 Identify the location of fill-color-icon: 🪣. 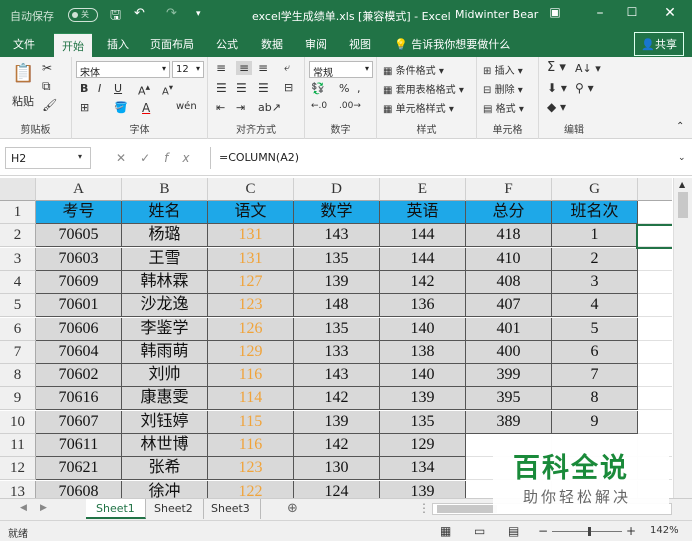
(121, 107).